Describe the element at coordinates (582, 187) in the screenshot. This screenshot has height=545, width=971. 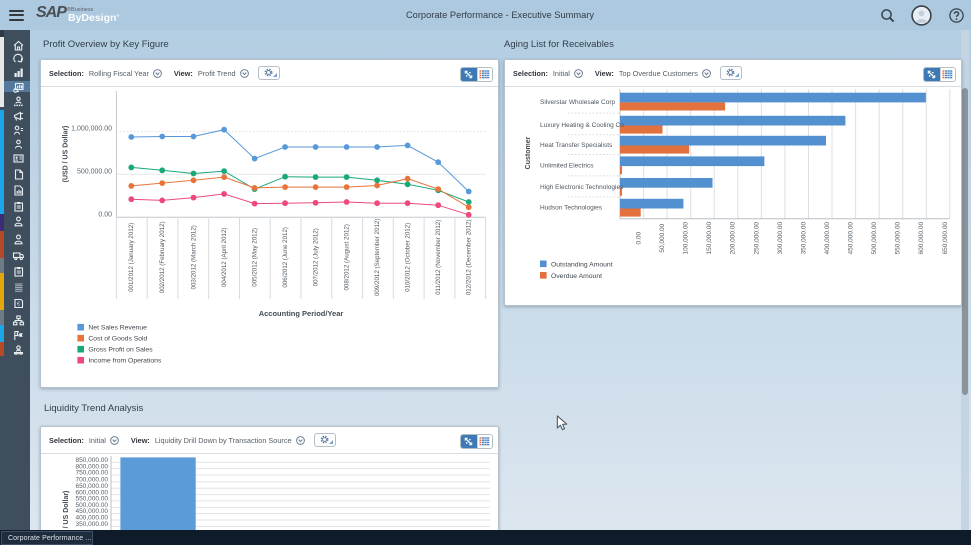
I see `svg-text: High Electronic Technologies` at that location.